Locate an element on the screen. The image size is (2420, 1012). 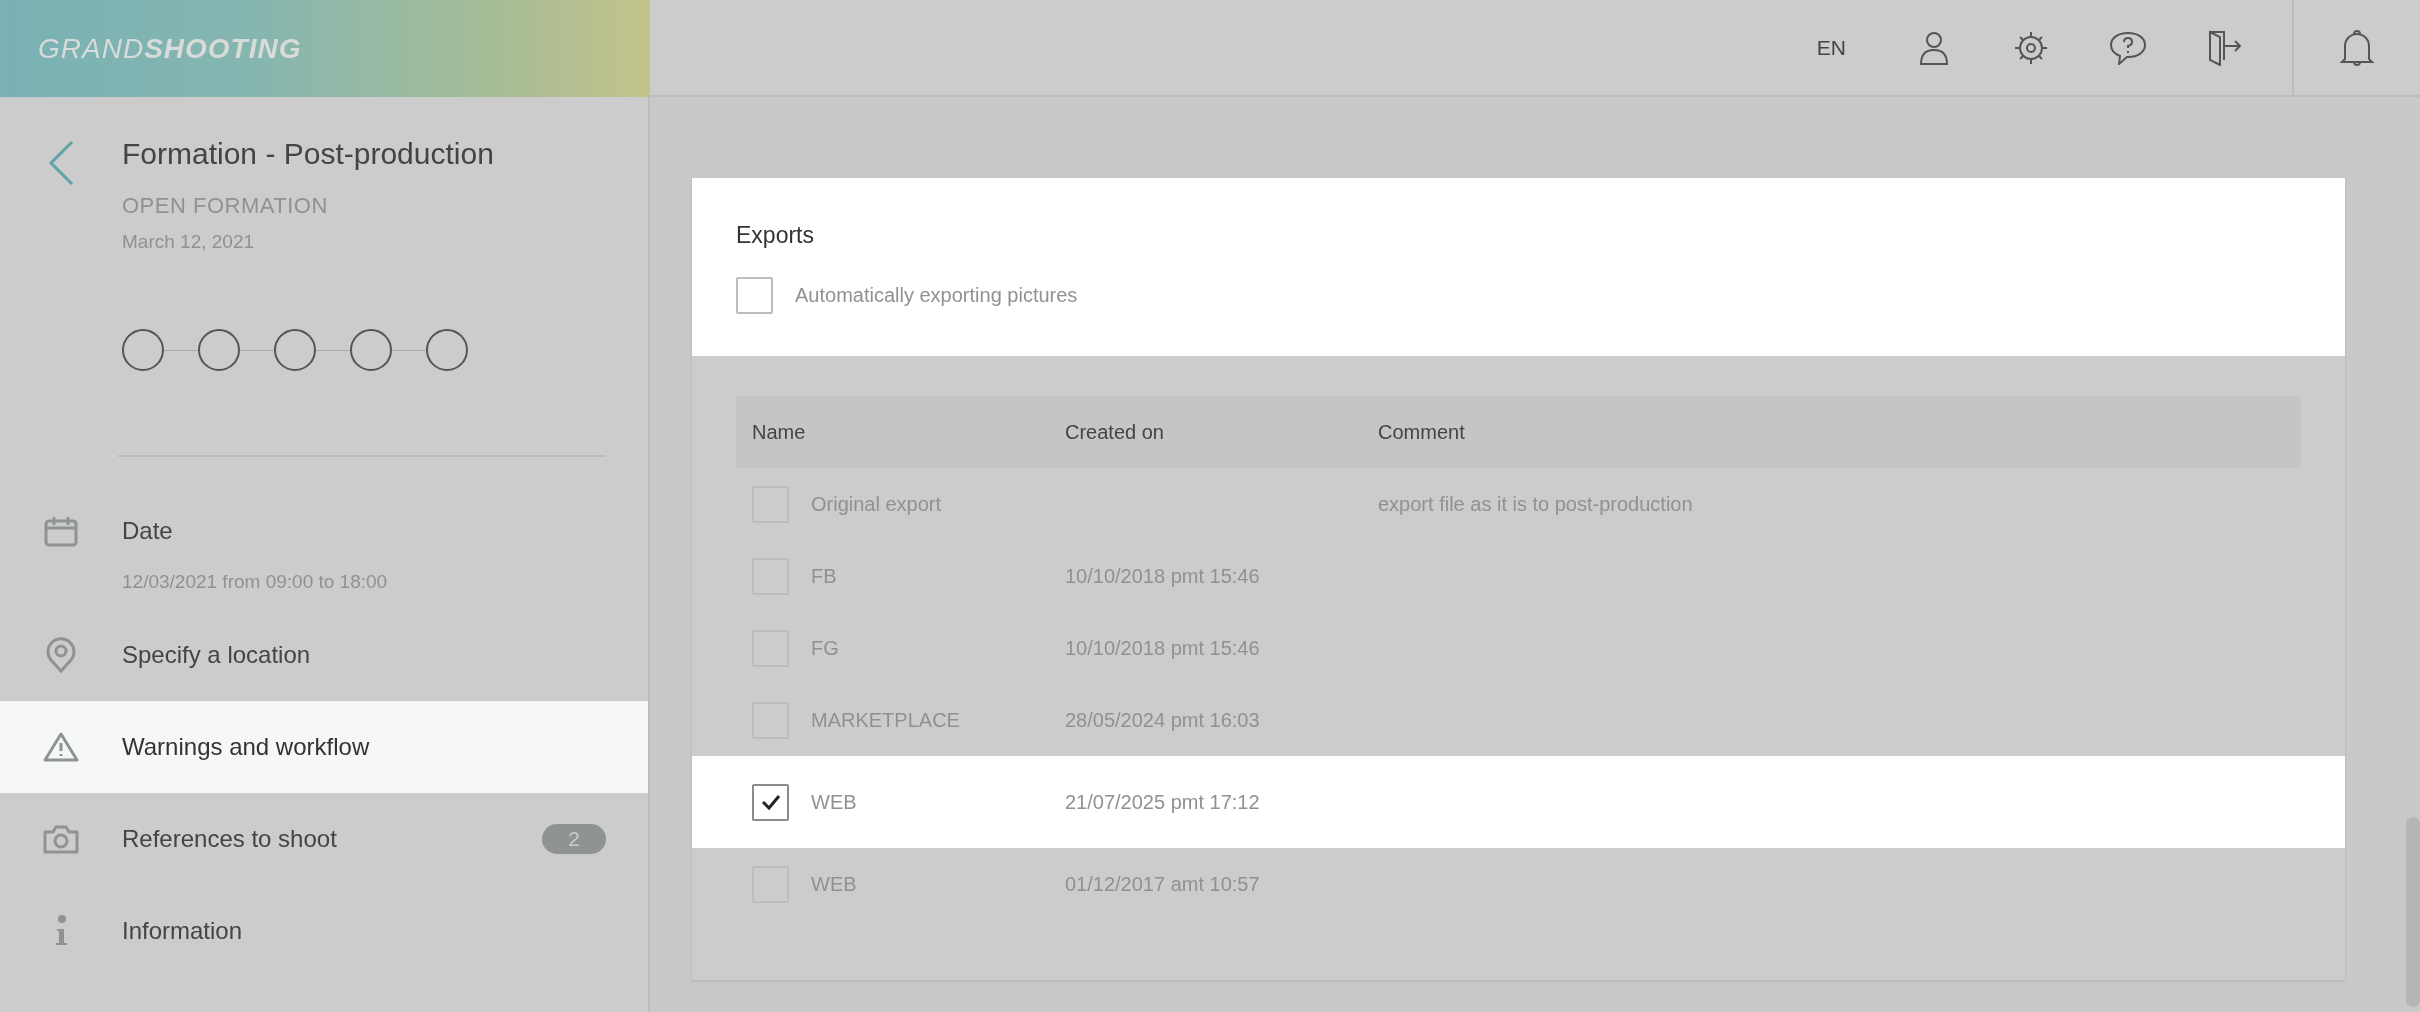
help-icon is located at coordinates (2128, 47).